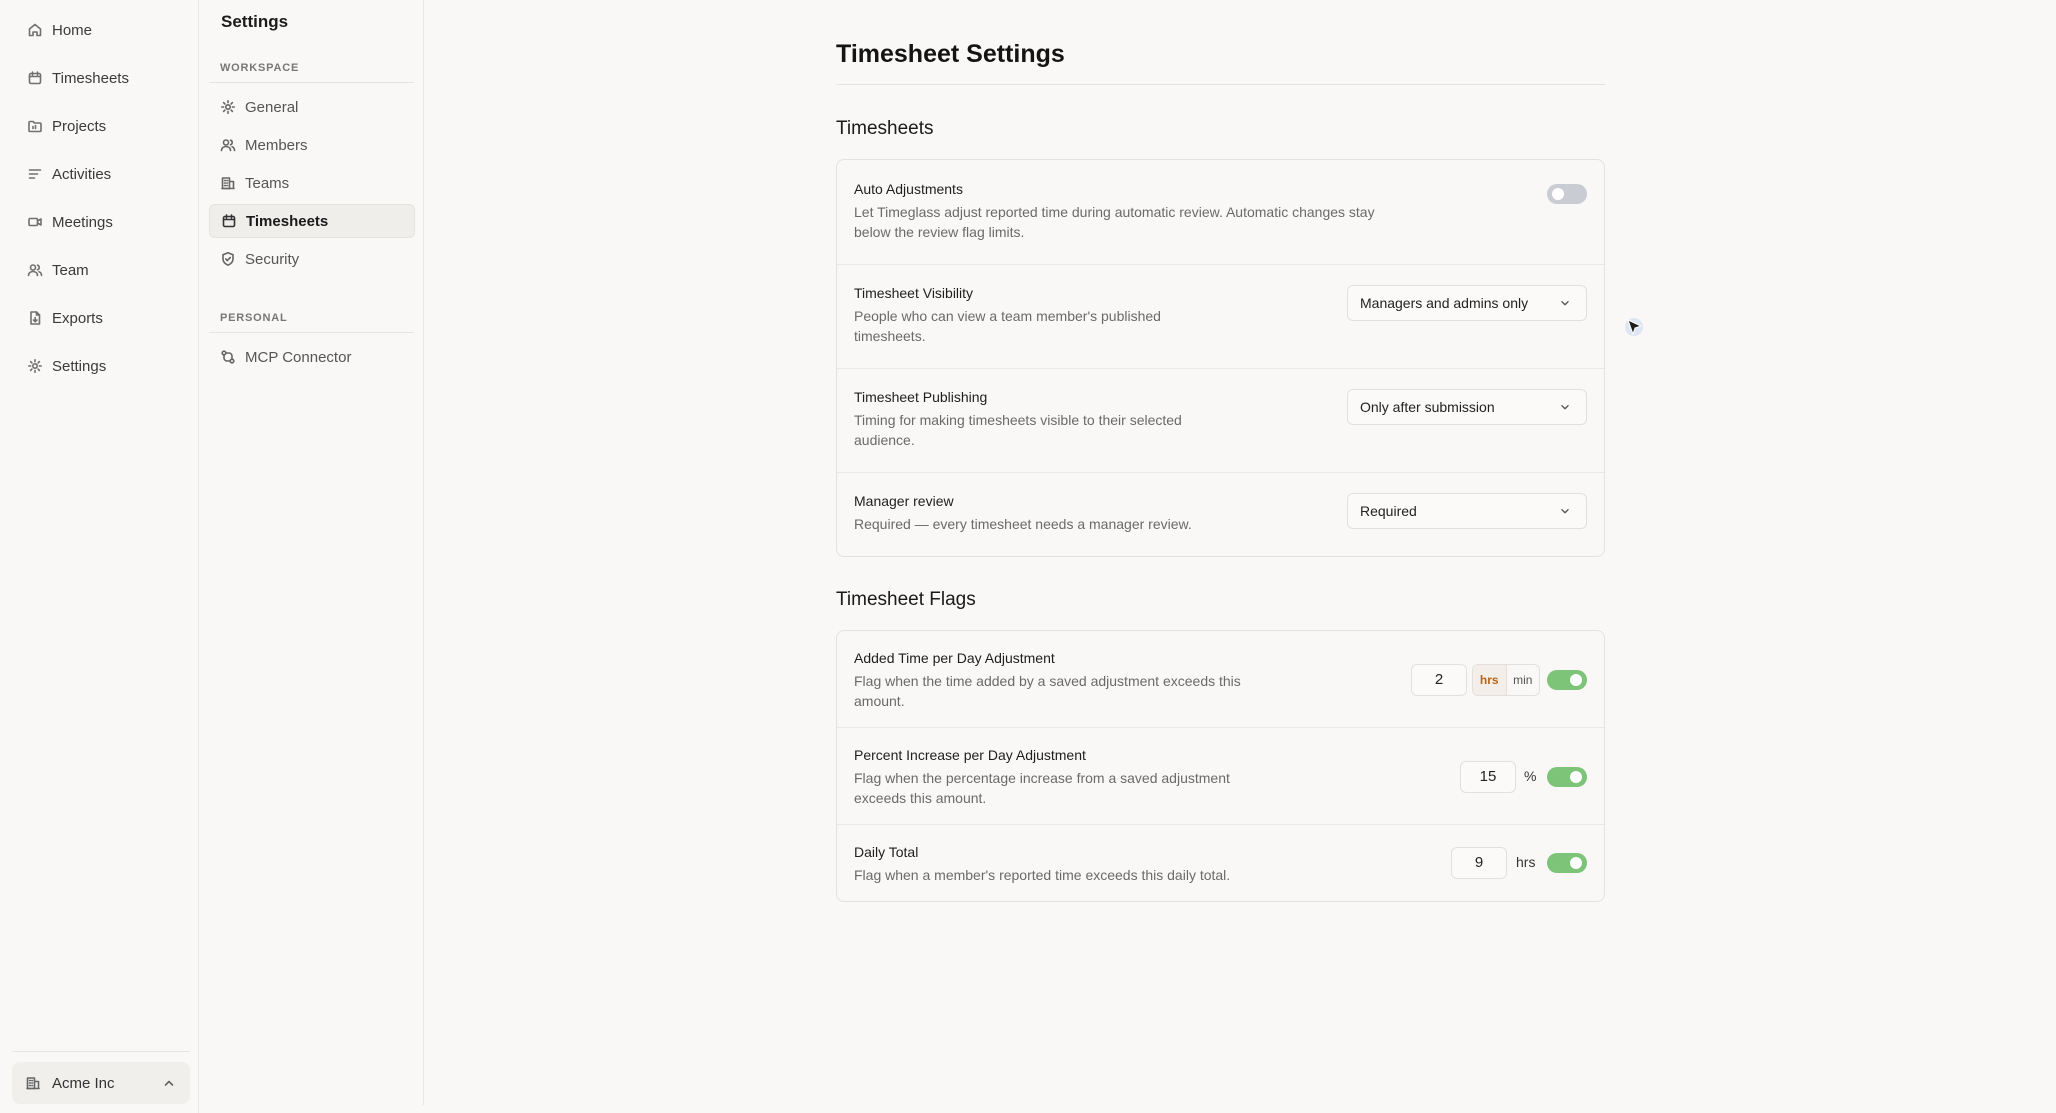  I want to click on nav-item-activities: Activities, so click(68, 174).